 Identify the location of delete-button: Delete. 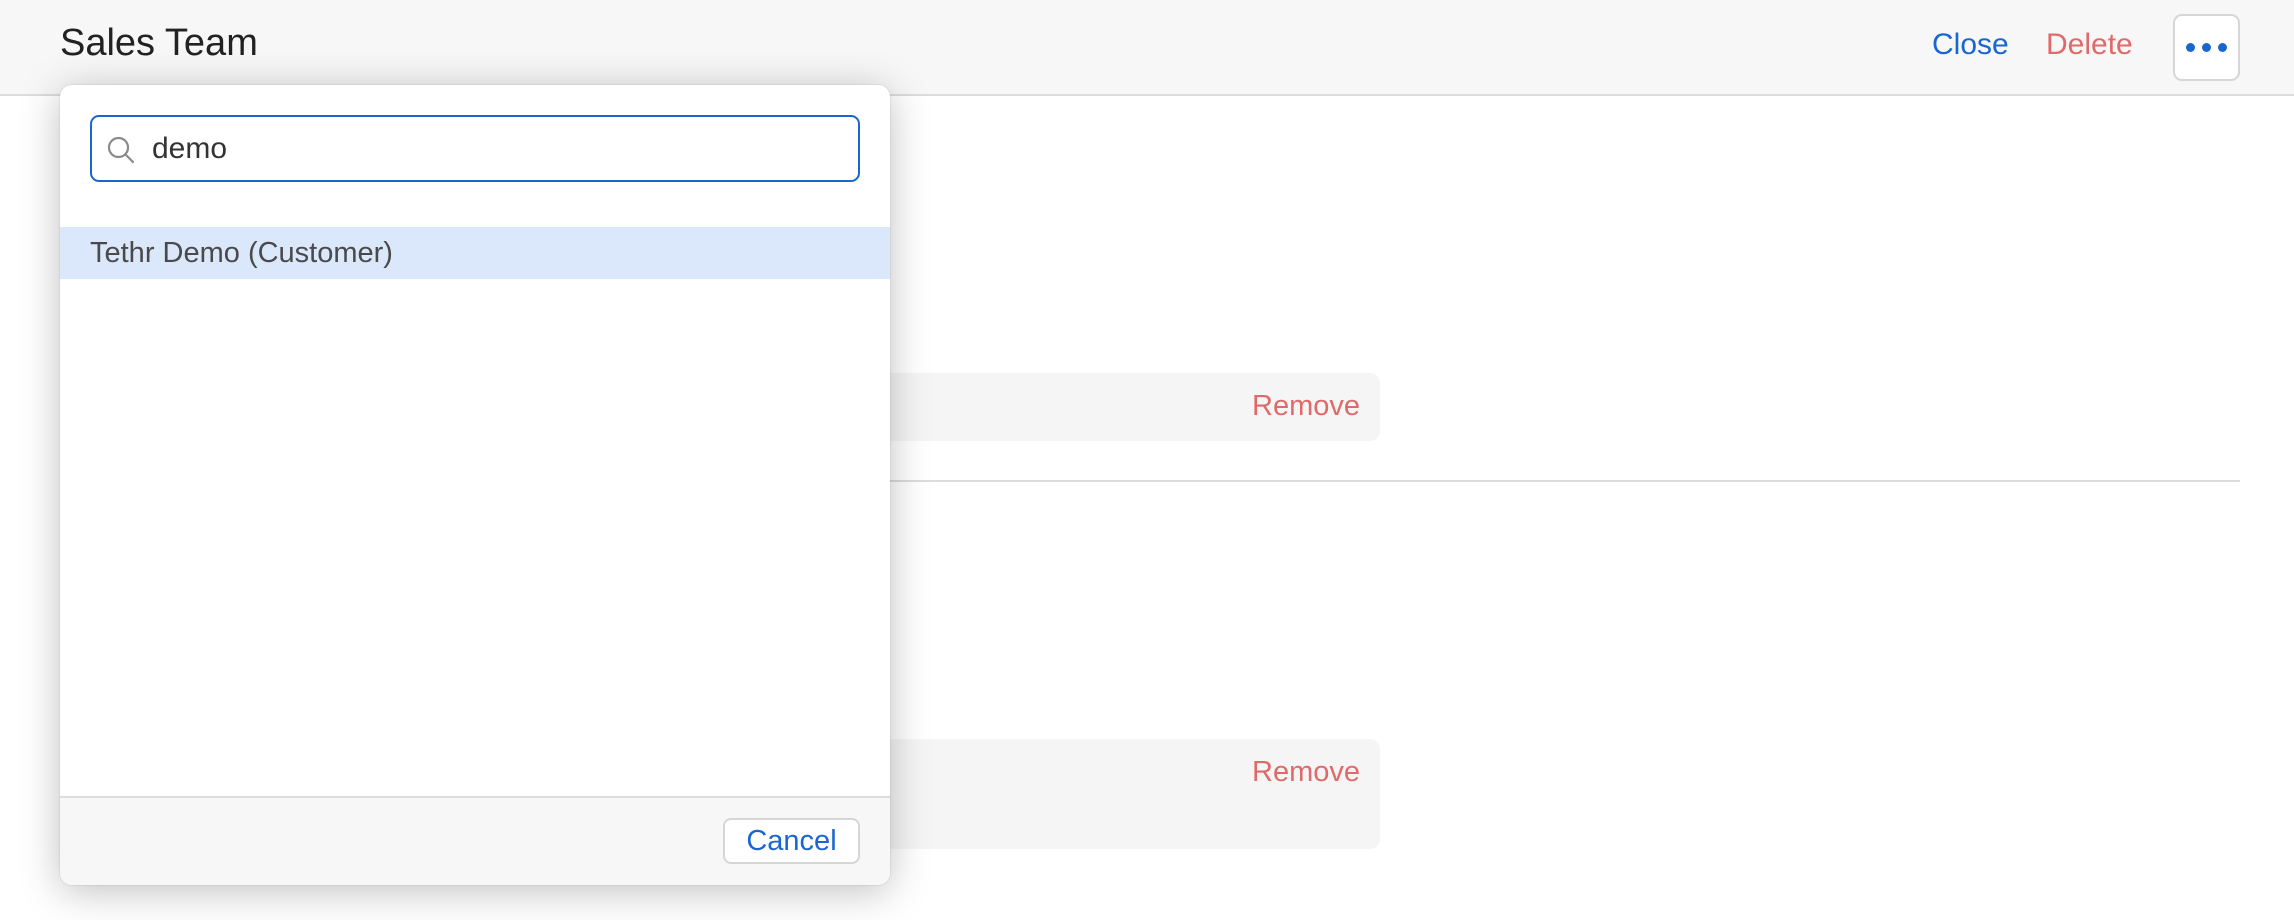
(2089, 45).